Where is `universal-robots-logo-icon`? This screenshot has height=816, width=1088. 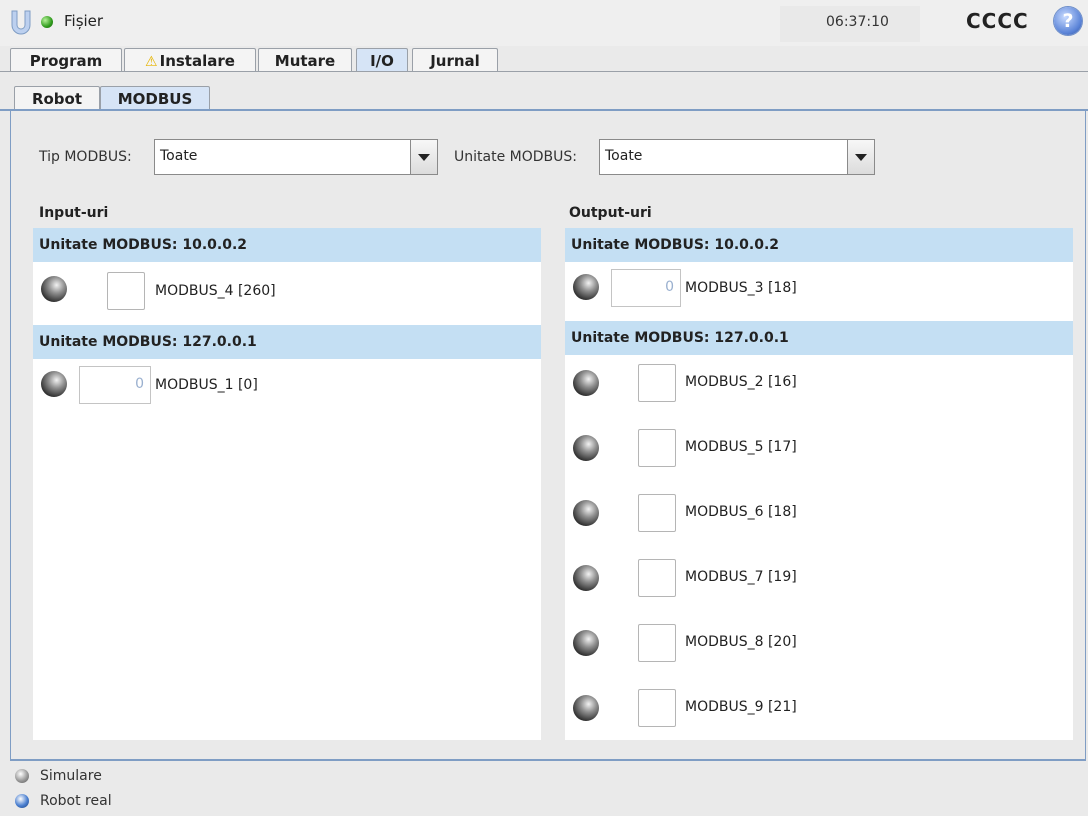 universal-robots-logo-icon is located at coordinates (21, 22).